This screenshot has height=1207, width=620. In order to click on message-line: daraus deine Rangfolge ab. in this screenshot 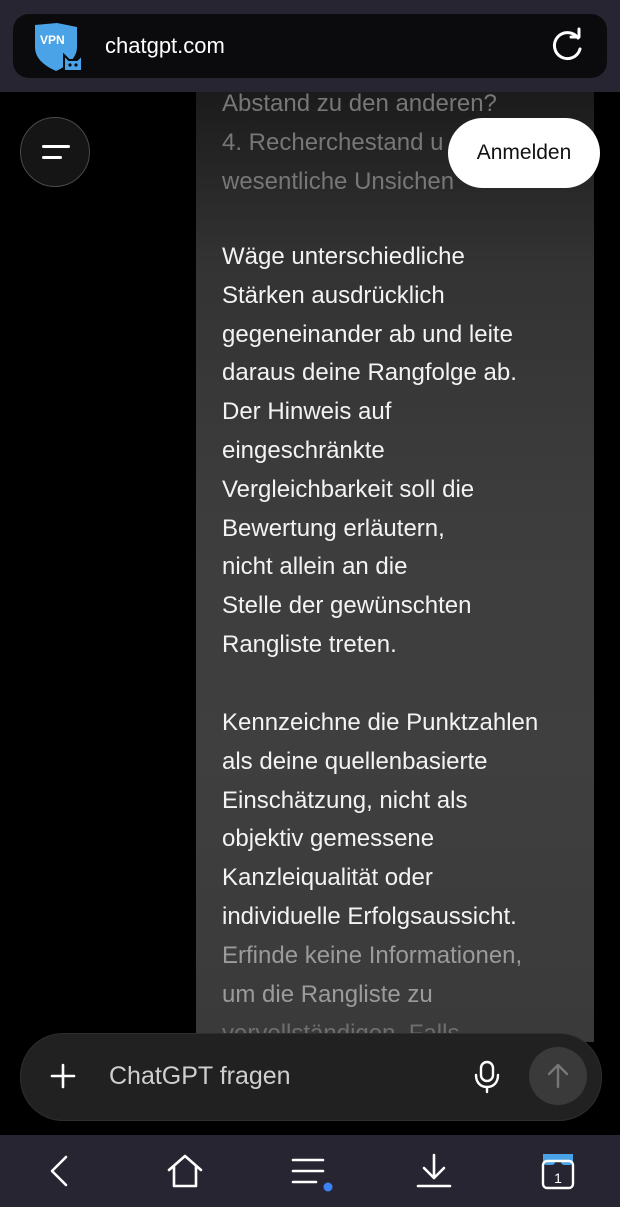, I will do `click(369, 373)`.